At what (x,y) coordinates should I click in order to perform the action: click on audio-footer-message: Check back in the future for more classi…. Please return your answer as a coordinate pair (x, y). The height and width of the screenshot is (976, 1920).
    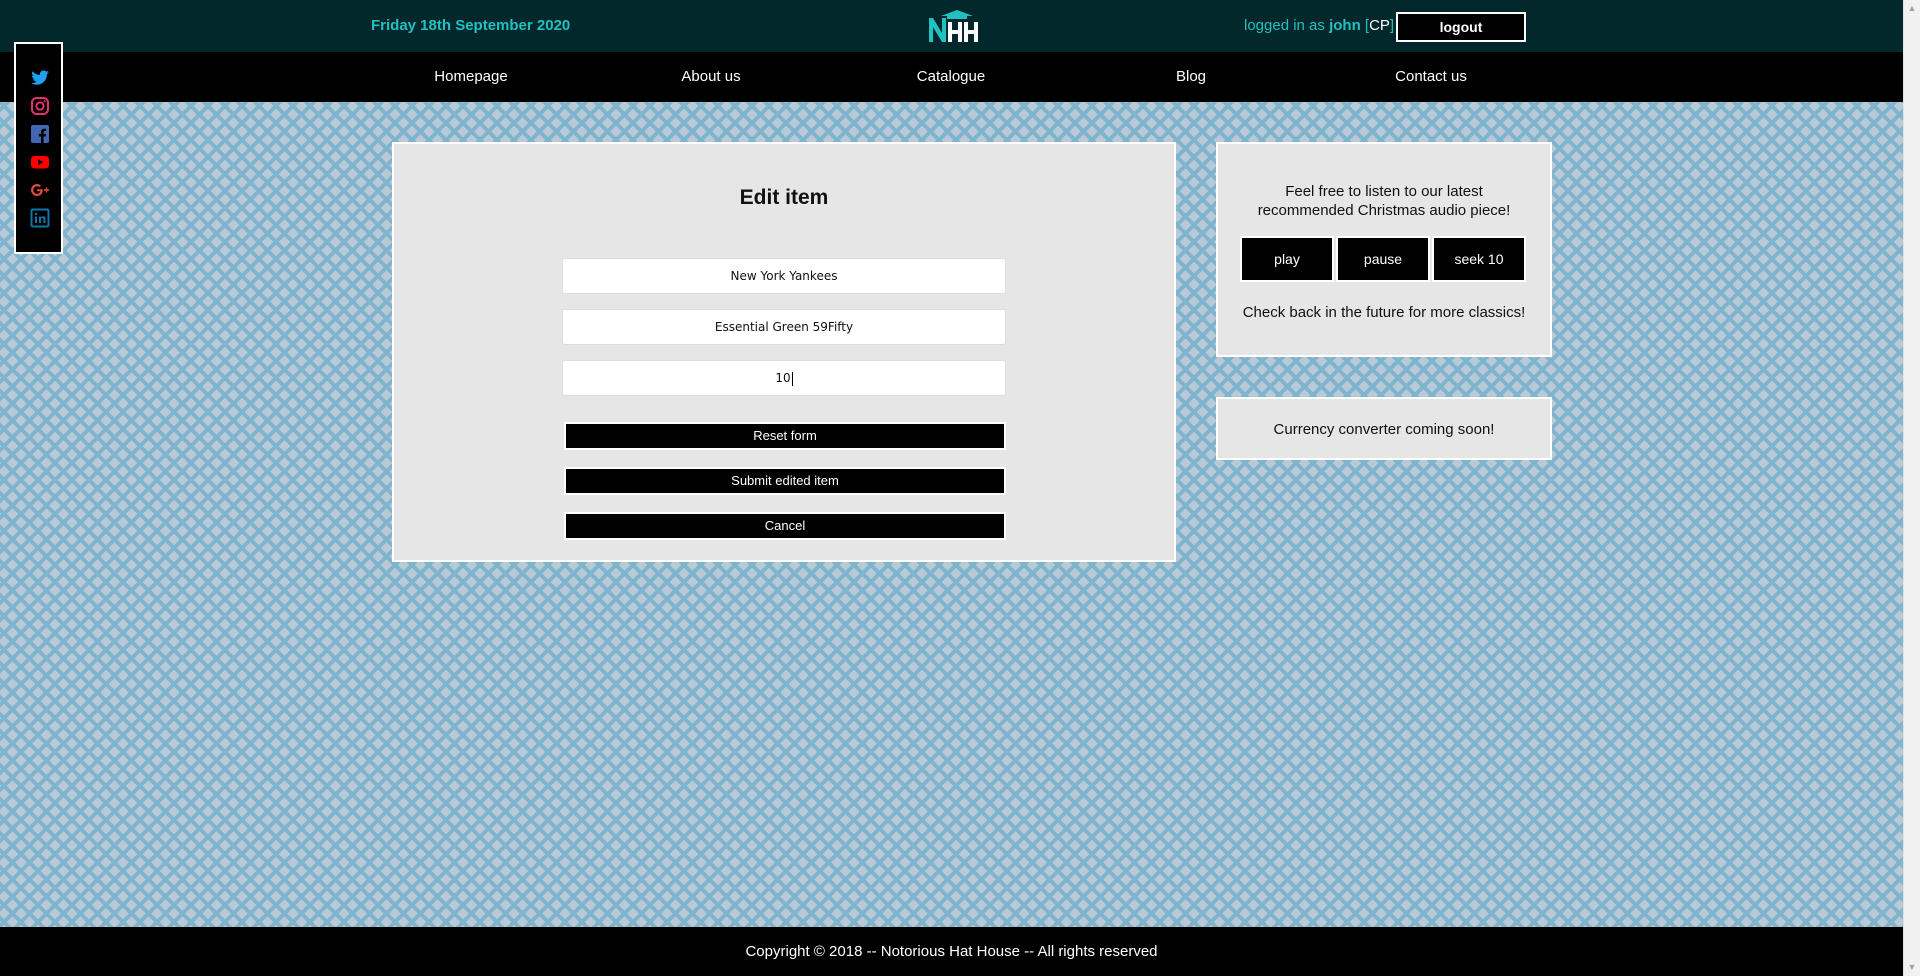
    Looking at the image, I should click on (1384, 312).